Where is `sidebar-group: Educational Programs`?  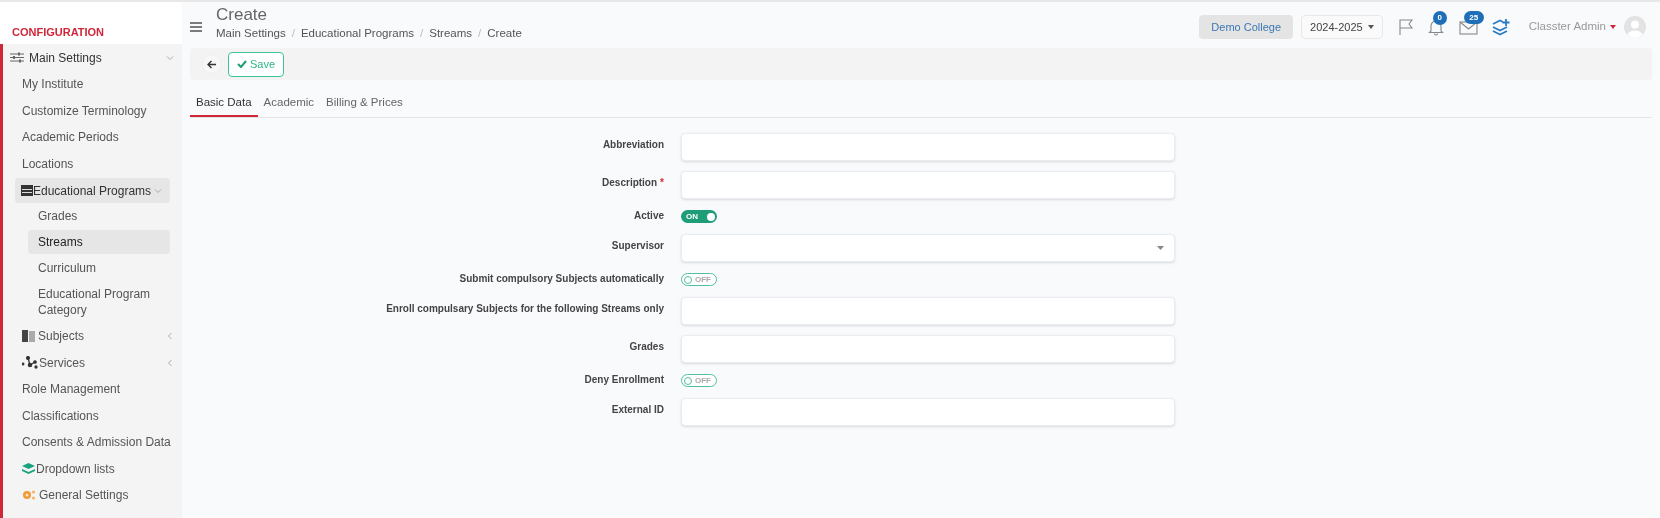 sidebar-group: Educational Programs is located at coordinates (92, 190).